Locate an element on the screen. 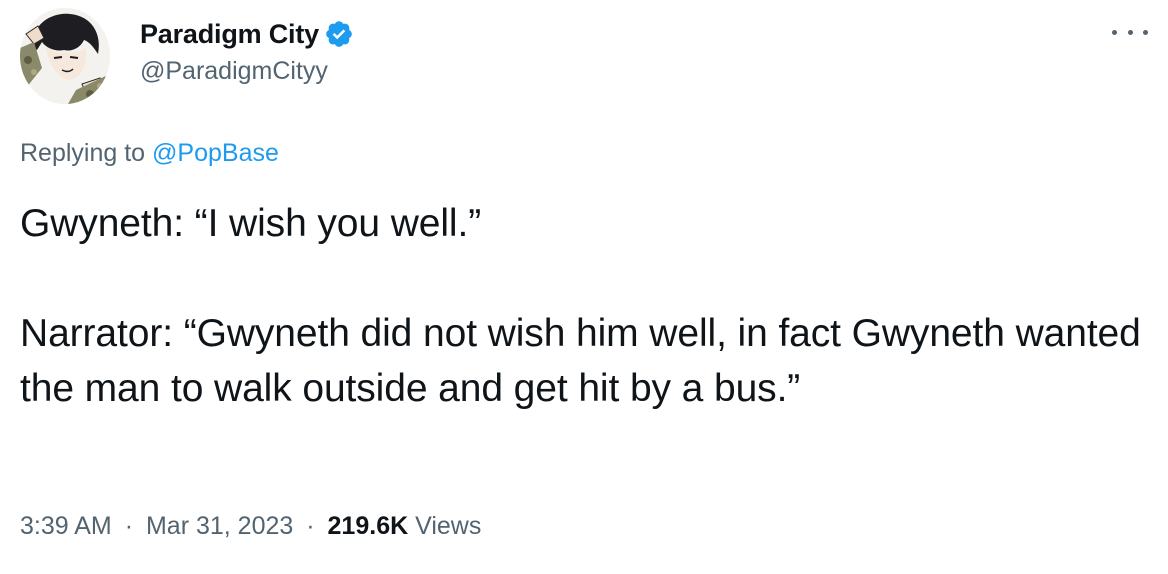 Image resolution: width=1168 pixels, height=574 pixels. views-count: 219.6K is located at coordinates (368, 526).